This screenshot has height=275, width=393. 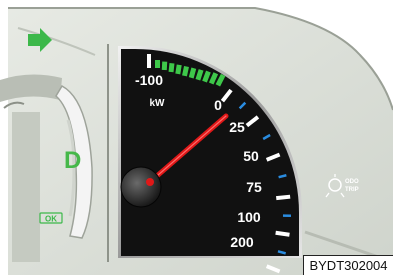 I want to click on scale-label-100: 100, so click(x=249, y=217).